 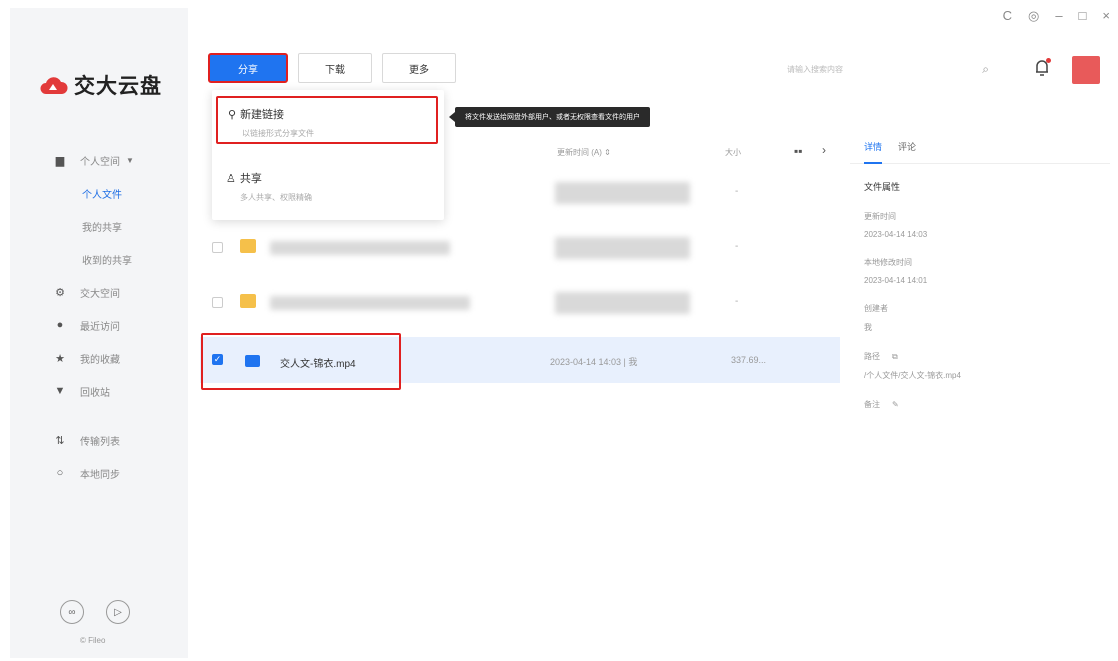 I want to click on link-icon: ∞, so click(x=72, y=612).